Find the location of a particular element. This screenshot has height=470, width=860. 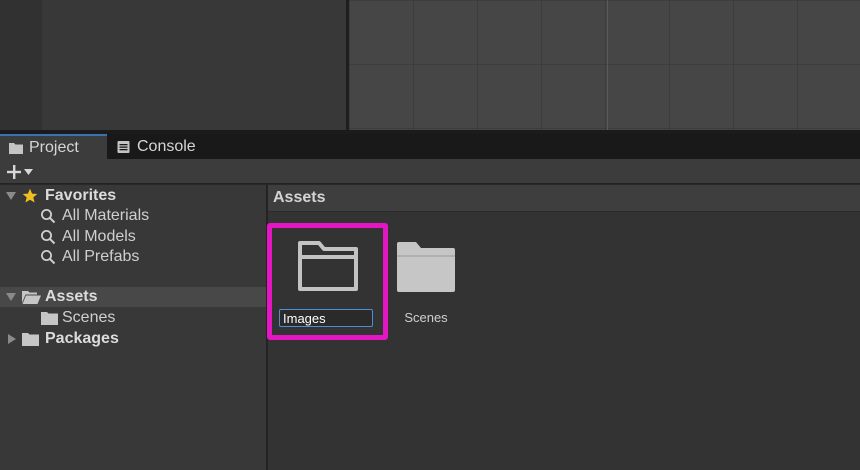

tree-item-favorites: Favorites is located at coordinates (133, 196).